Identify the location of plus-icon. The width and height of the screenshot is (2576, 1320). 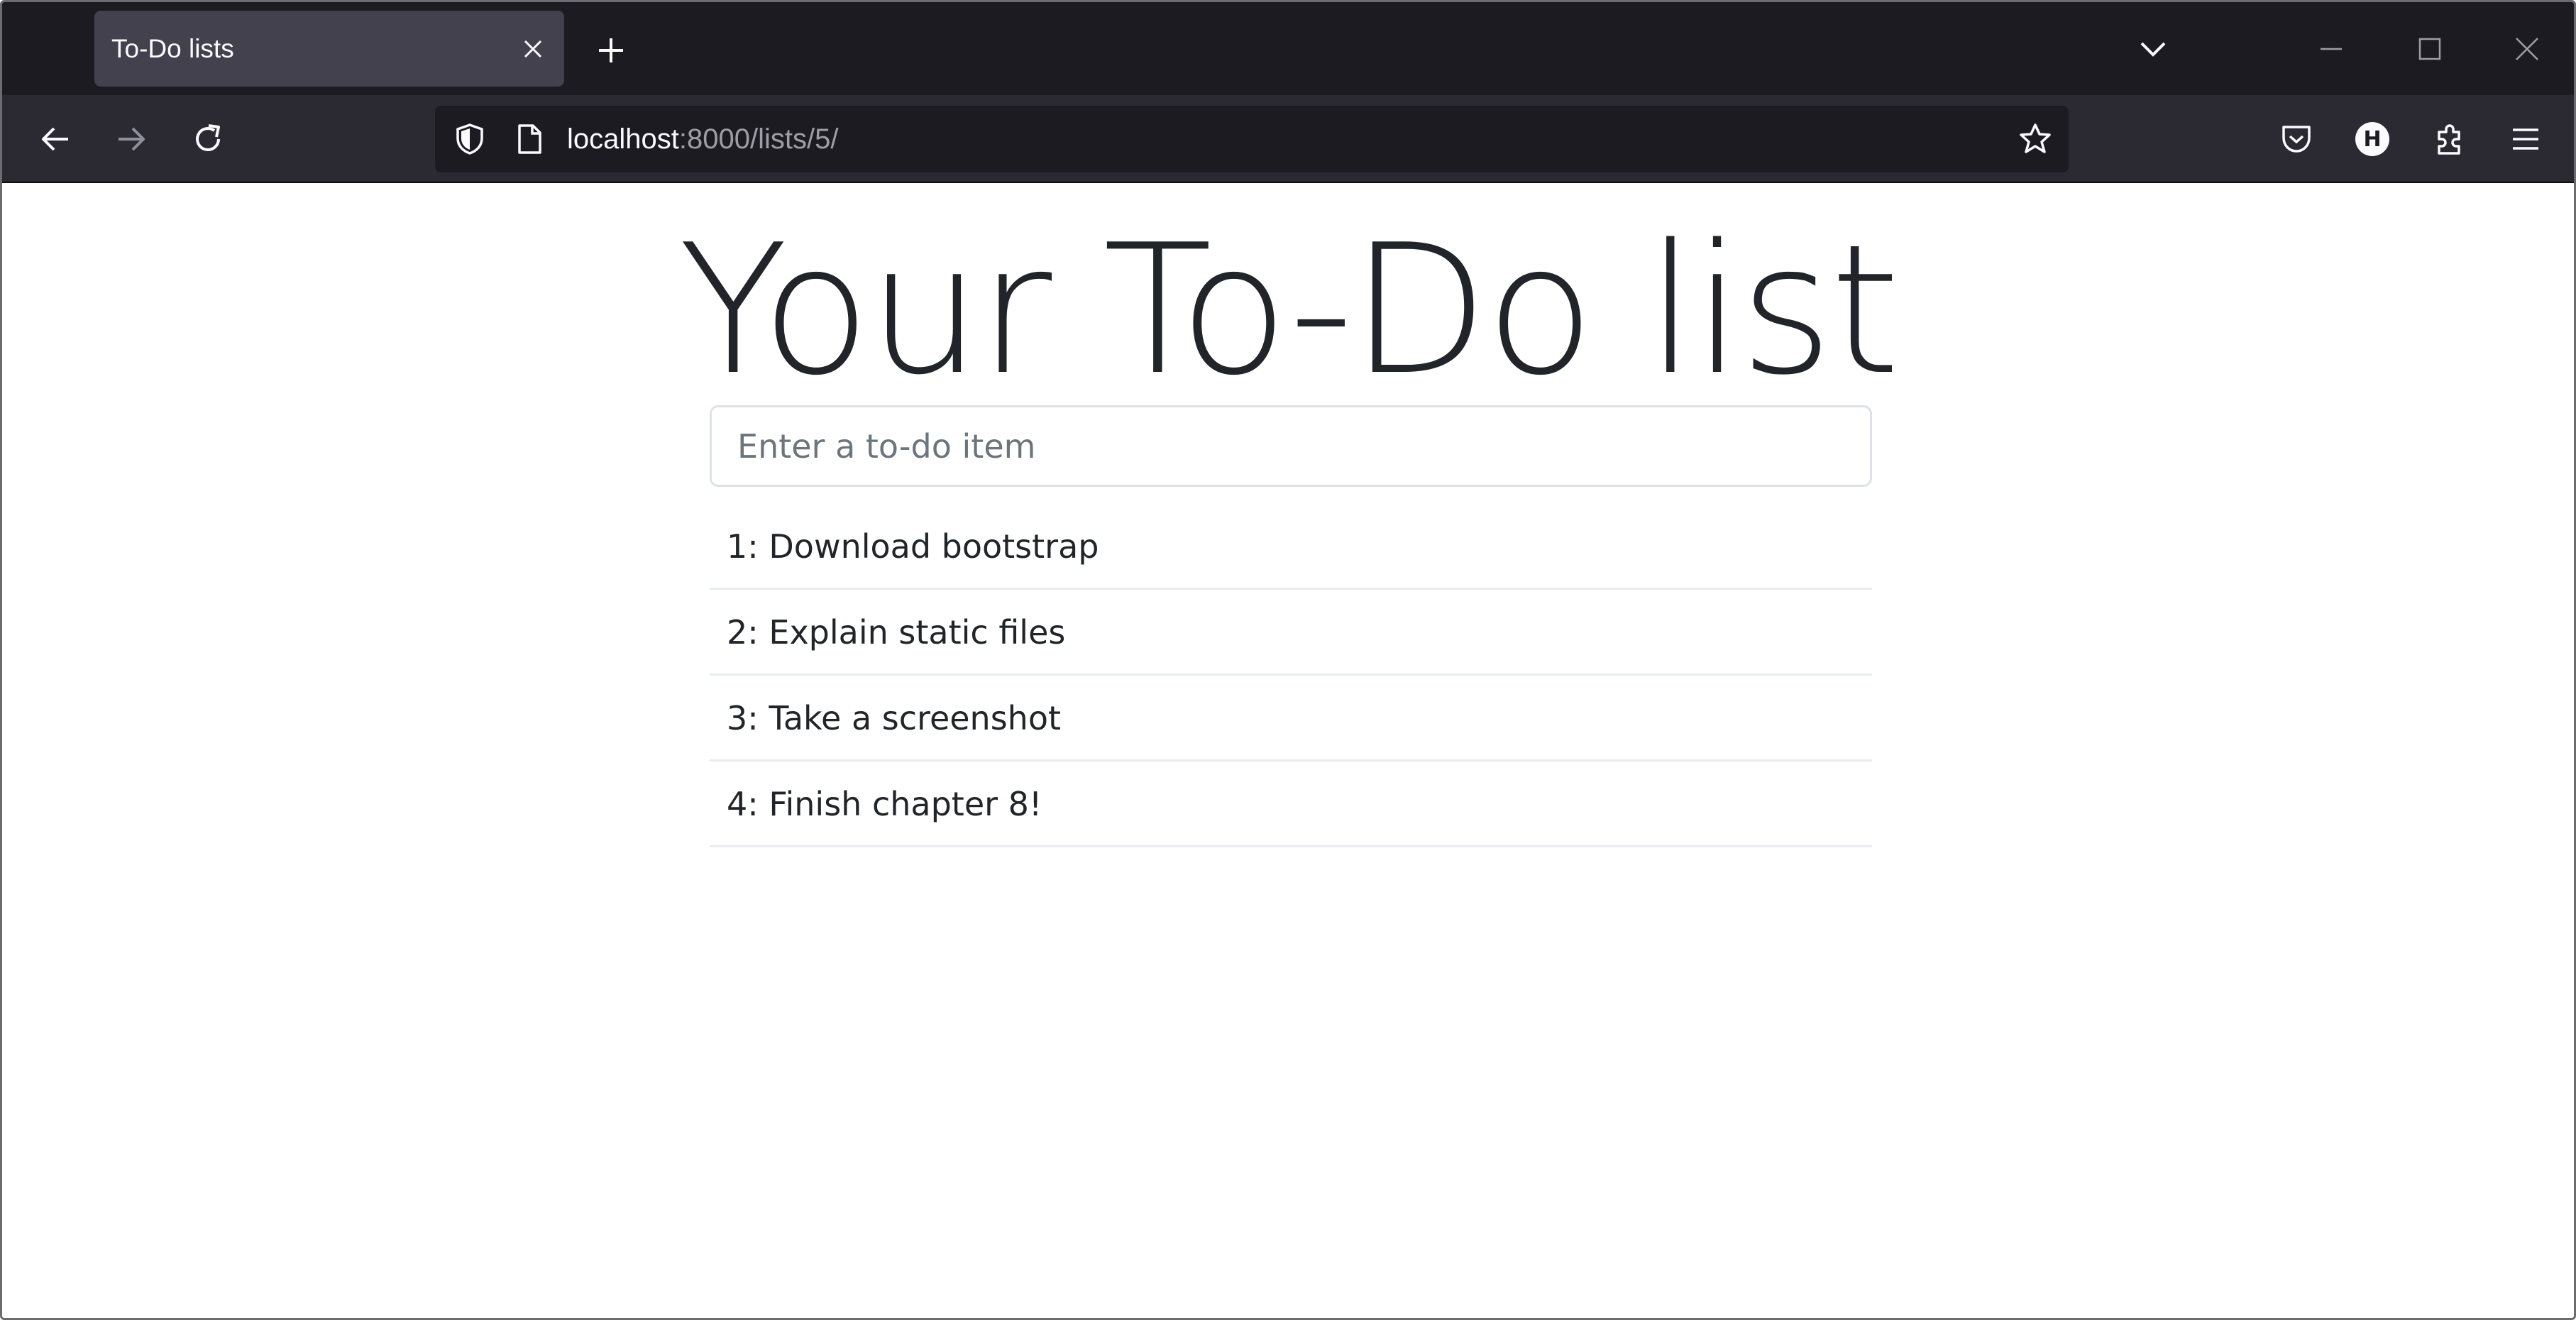
(611, 50).